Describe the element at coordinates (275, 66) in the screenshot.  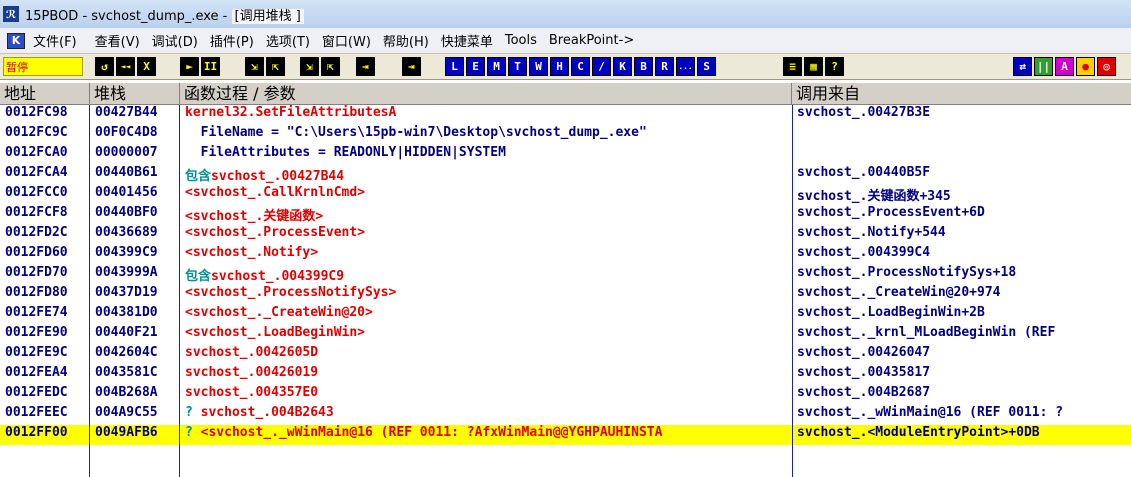
I see `step-over-icon: ⇱` at that location.